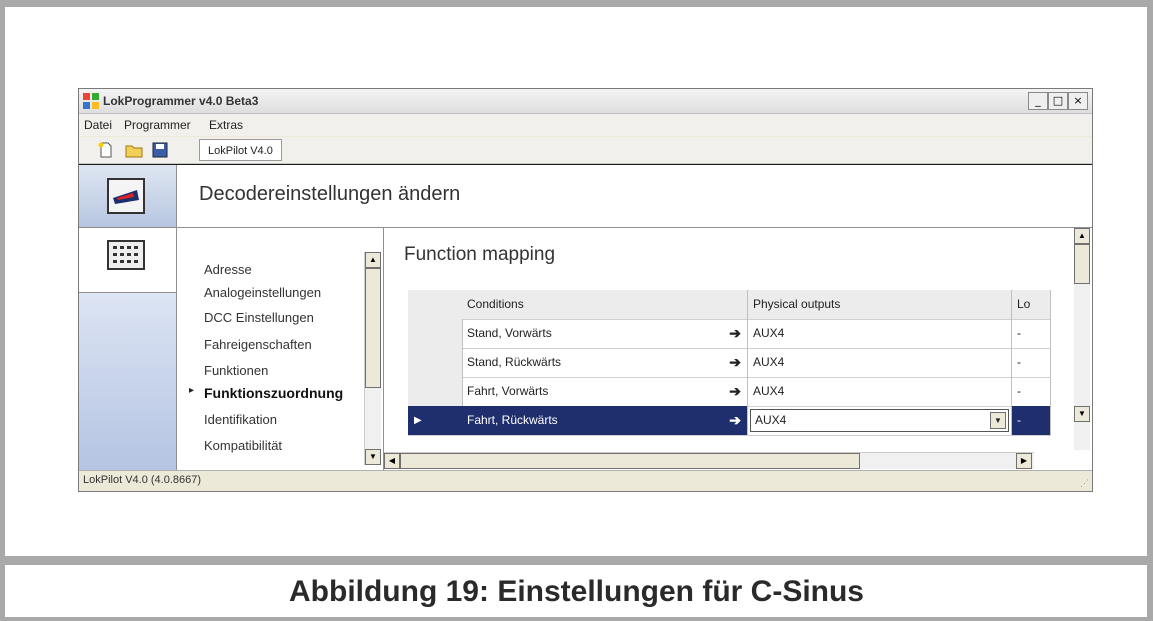 Image resolution: width=1153 pixels, height=621 pixels. What do you see at coordinates (1058, 101) in the screenshot?
I see `maximize-button: □` at bounding box center [1058, 101].